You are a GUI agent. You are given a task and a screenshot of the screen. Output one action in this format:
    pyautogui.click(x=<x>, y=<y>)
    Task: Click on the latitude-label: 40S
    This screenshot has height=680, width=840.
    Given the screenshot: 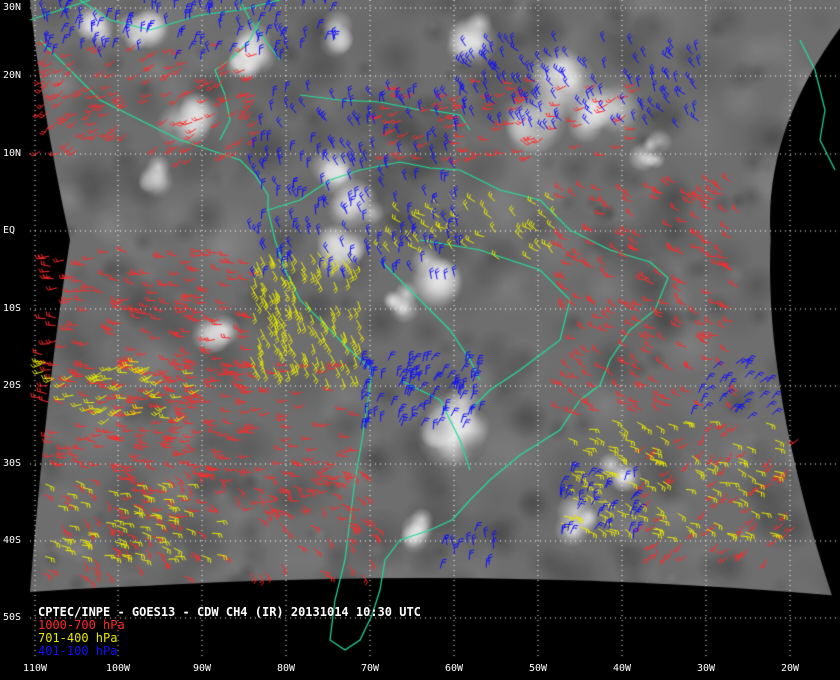 What is the action you would take?
    pyautogui.click(x=12, y=540)
    